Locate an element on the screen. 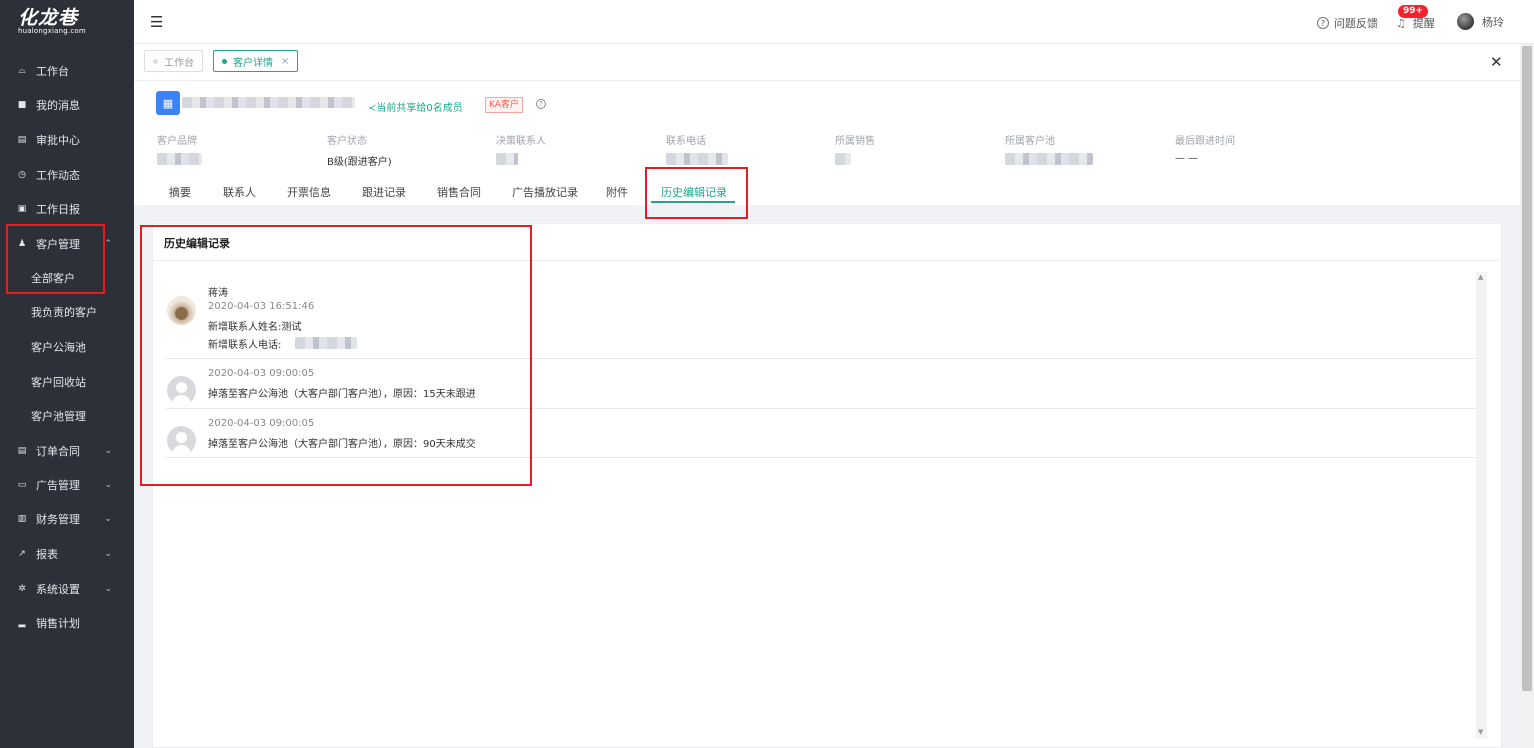 The image size is (1534, 748). calendar-icon: ▣ is located at coordinates (22, 209).